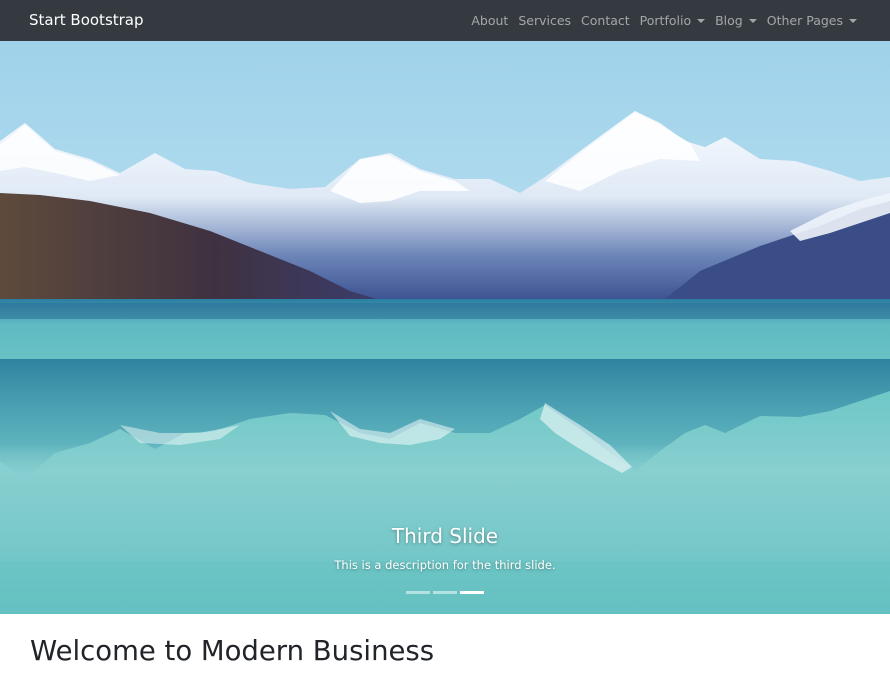 The image size is (890, 682). Describe the element at coordinates (545, 20) in the screenshot. I see `nav-link-services-label: Services` at that location.